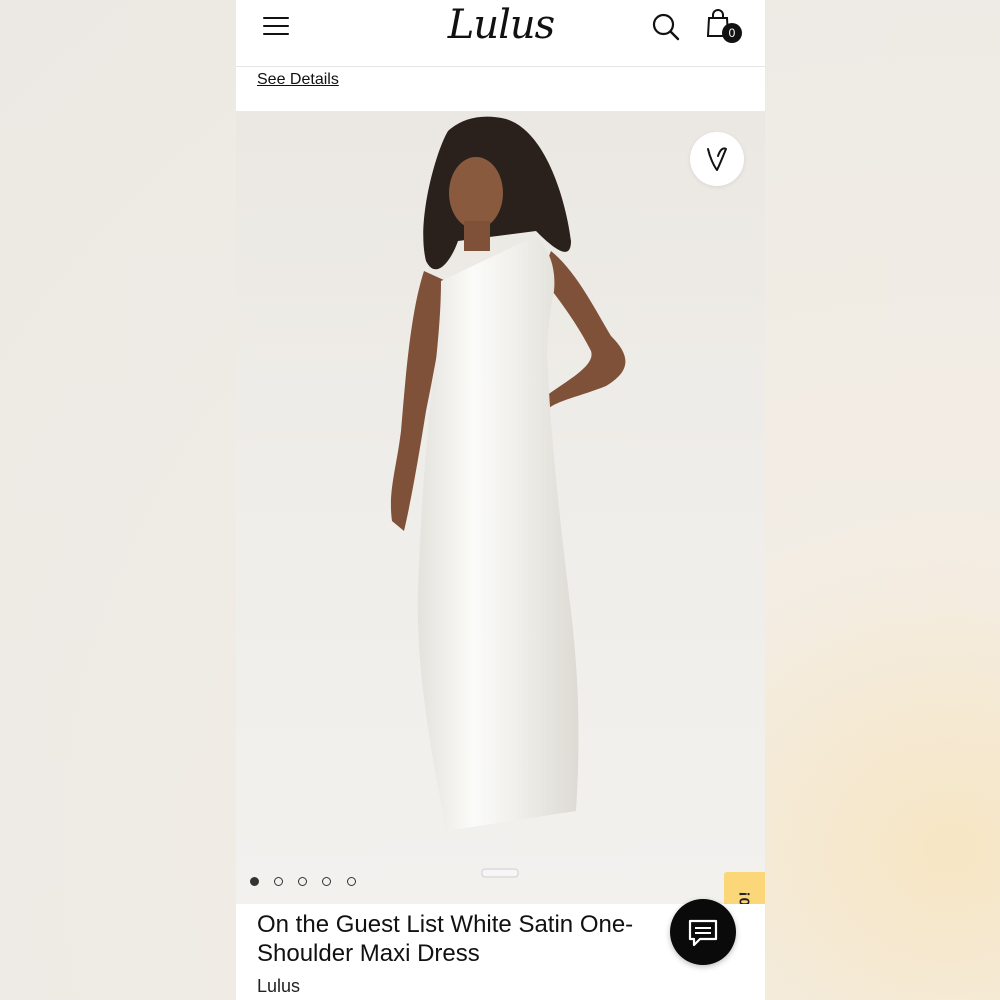  What do you see at coordinates (500, 89) in the screenshot?
I see `promo-strip: See Details` at bounding box center [500, 89].